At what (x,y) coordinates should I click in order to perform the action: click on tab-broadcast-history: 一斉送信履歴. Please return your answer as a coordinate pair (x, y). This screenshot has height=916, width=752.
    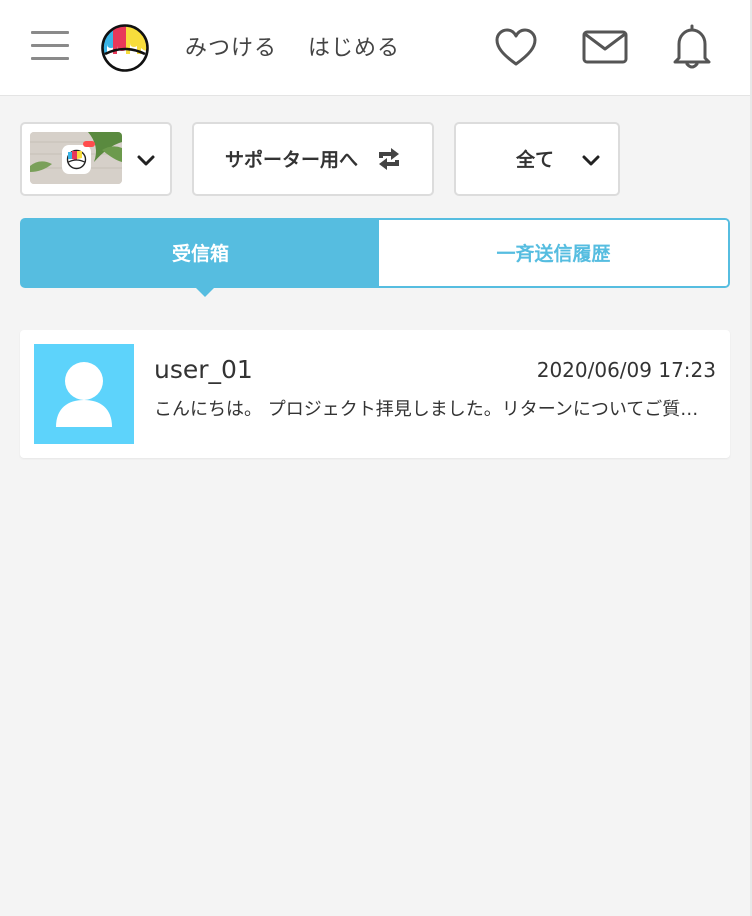
    Looking at the image, I should click on (553, 253).